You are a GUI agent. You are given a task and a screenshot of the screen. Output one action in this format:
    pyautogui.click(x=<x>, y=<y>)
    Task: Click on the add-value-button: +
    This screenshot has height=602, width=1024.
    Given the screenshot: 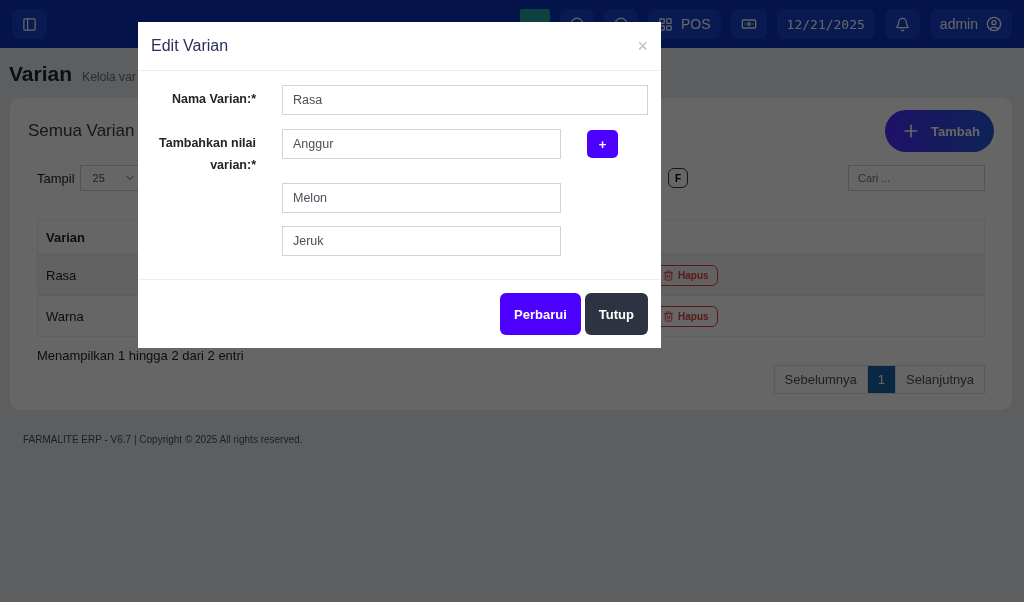 What is the action you would take?
    pyautogui.click(x=602, y=144)
    